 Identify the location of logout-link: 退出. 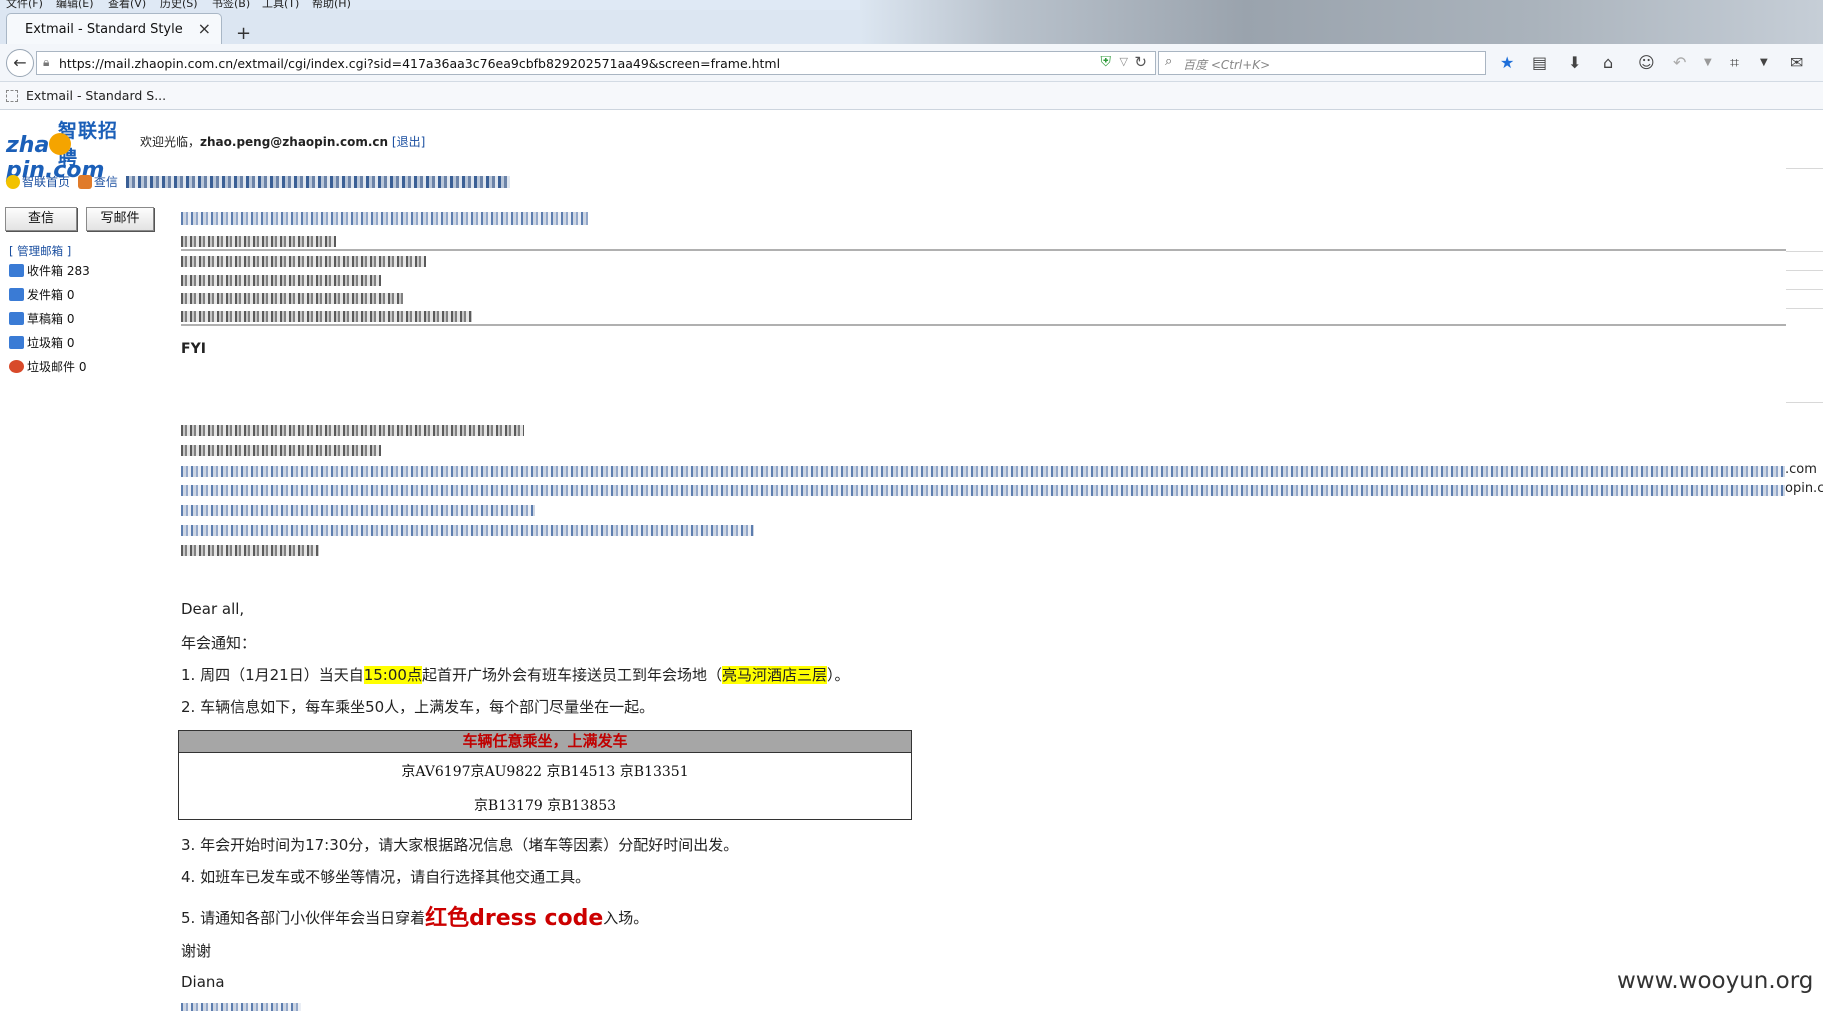
(409, 142).